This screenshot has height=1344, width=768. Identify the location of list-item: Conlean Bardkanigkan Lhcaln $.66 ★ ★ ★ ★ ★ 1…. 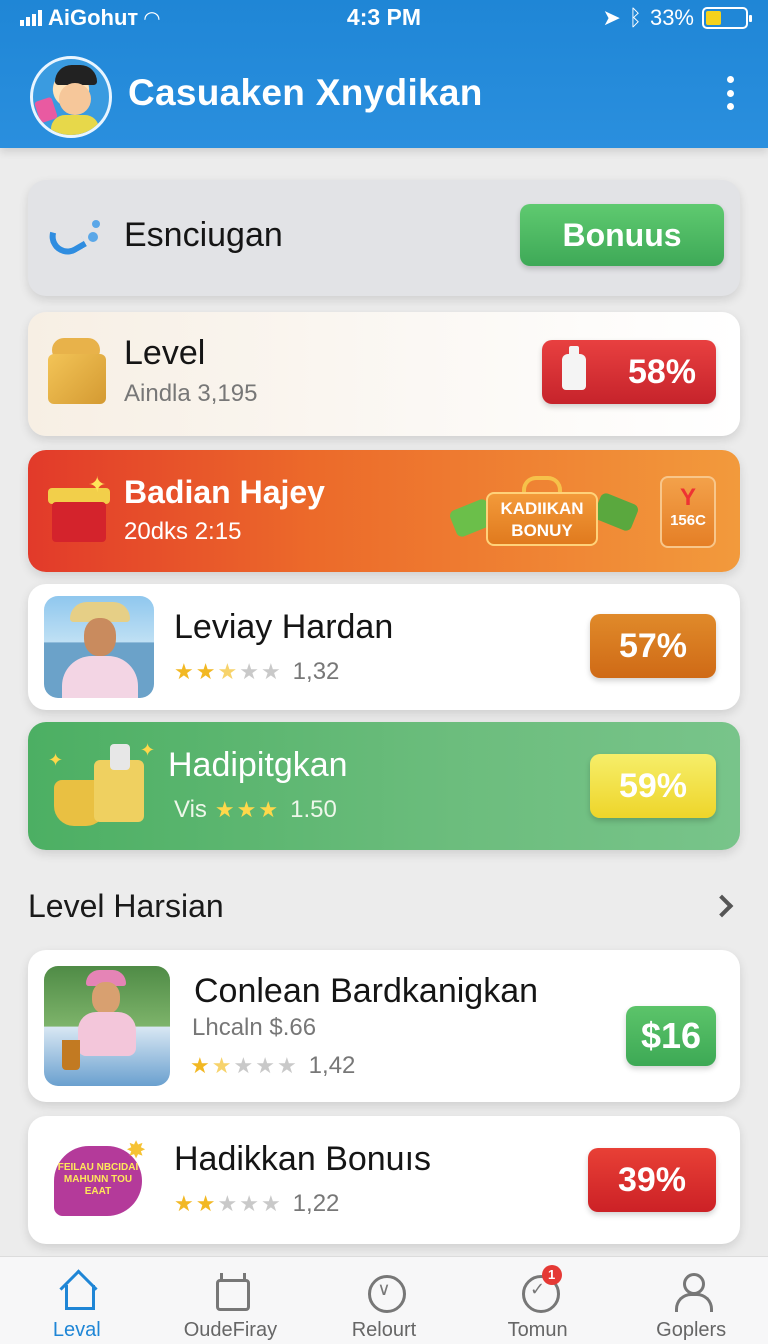
(384, 1026).